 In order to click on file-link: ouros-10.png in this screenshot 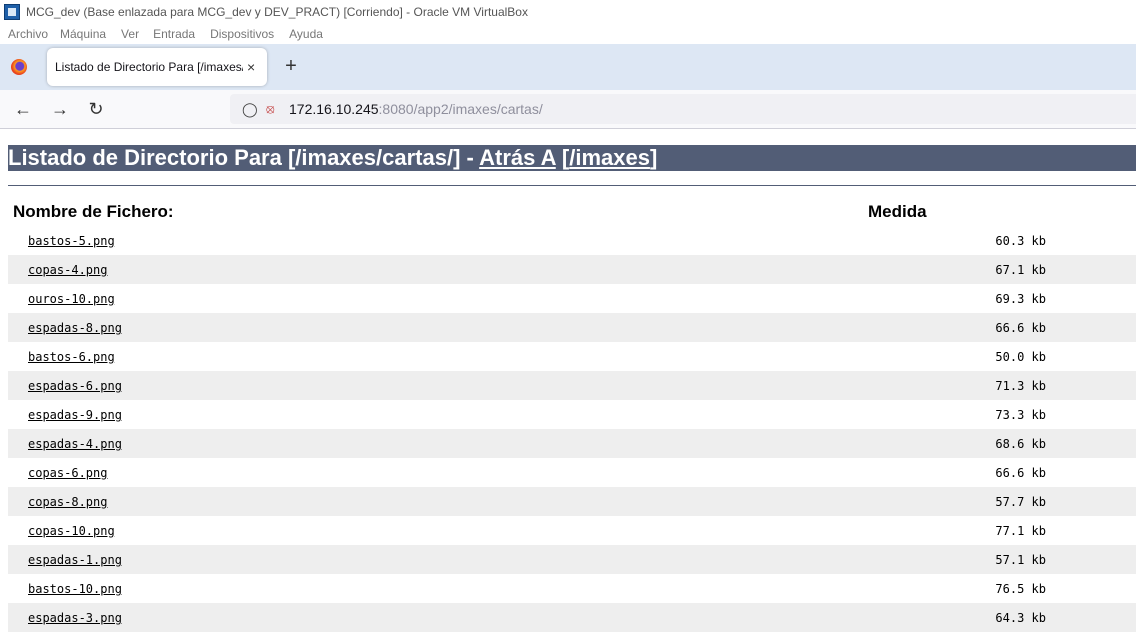, I will do `click(71, 299)`.